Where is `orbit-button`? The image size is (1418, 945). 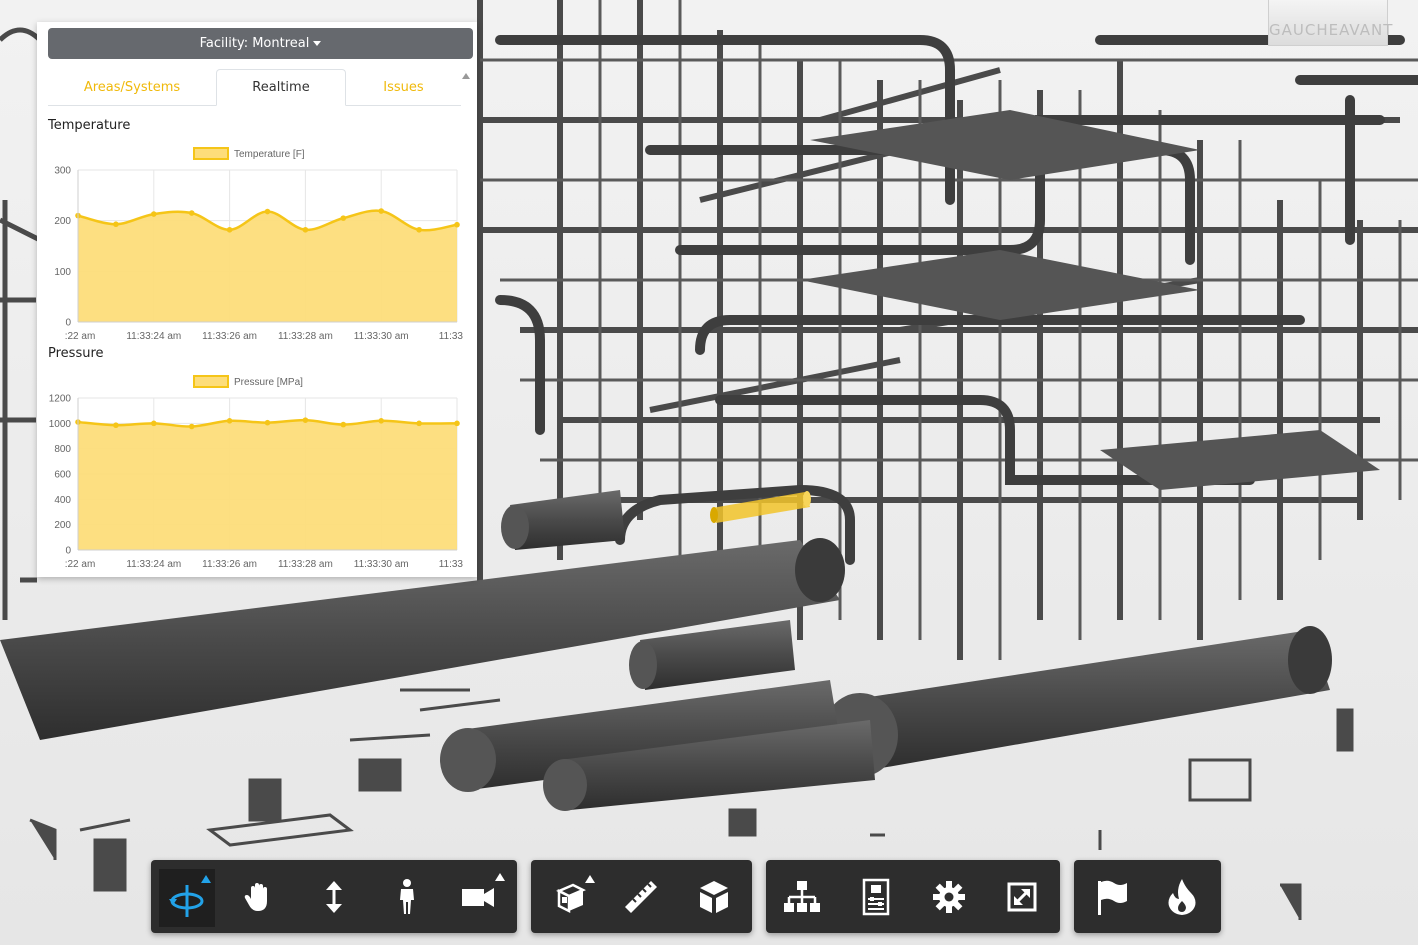
orbit-button is located at coordinates (187, 898).